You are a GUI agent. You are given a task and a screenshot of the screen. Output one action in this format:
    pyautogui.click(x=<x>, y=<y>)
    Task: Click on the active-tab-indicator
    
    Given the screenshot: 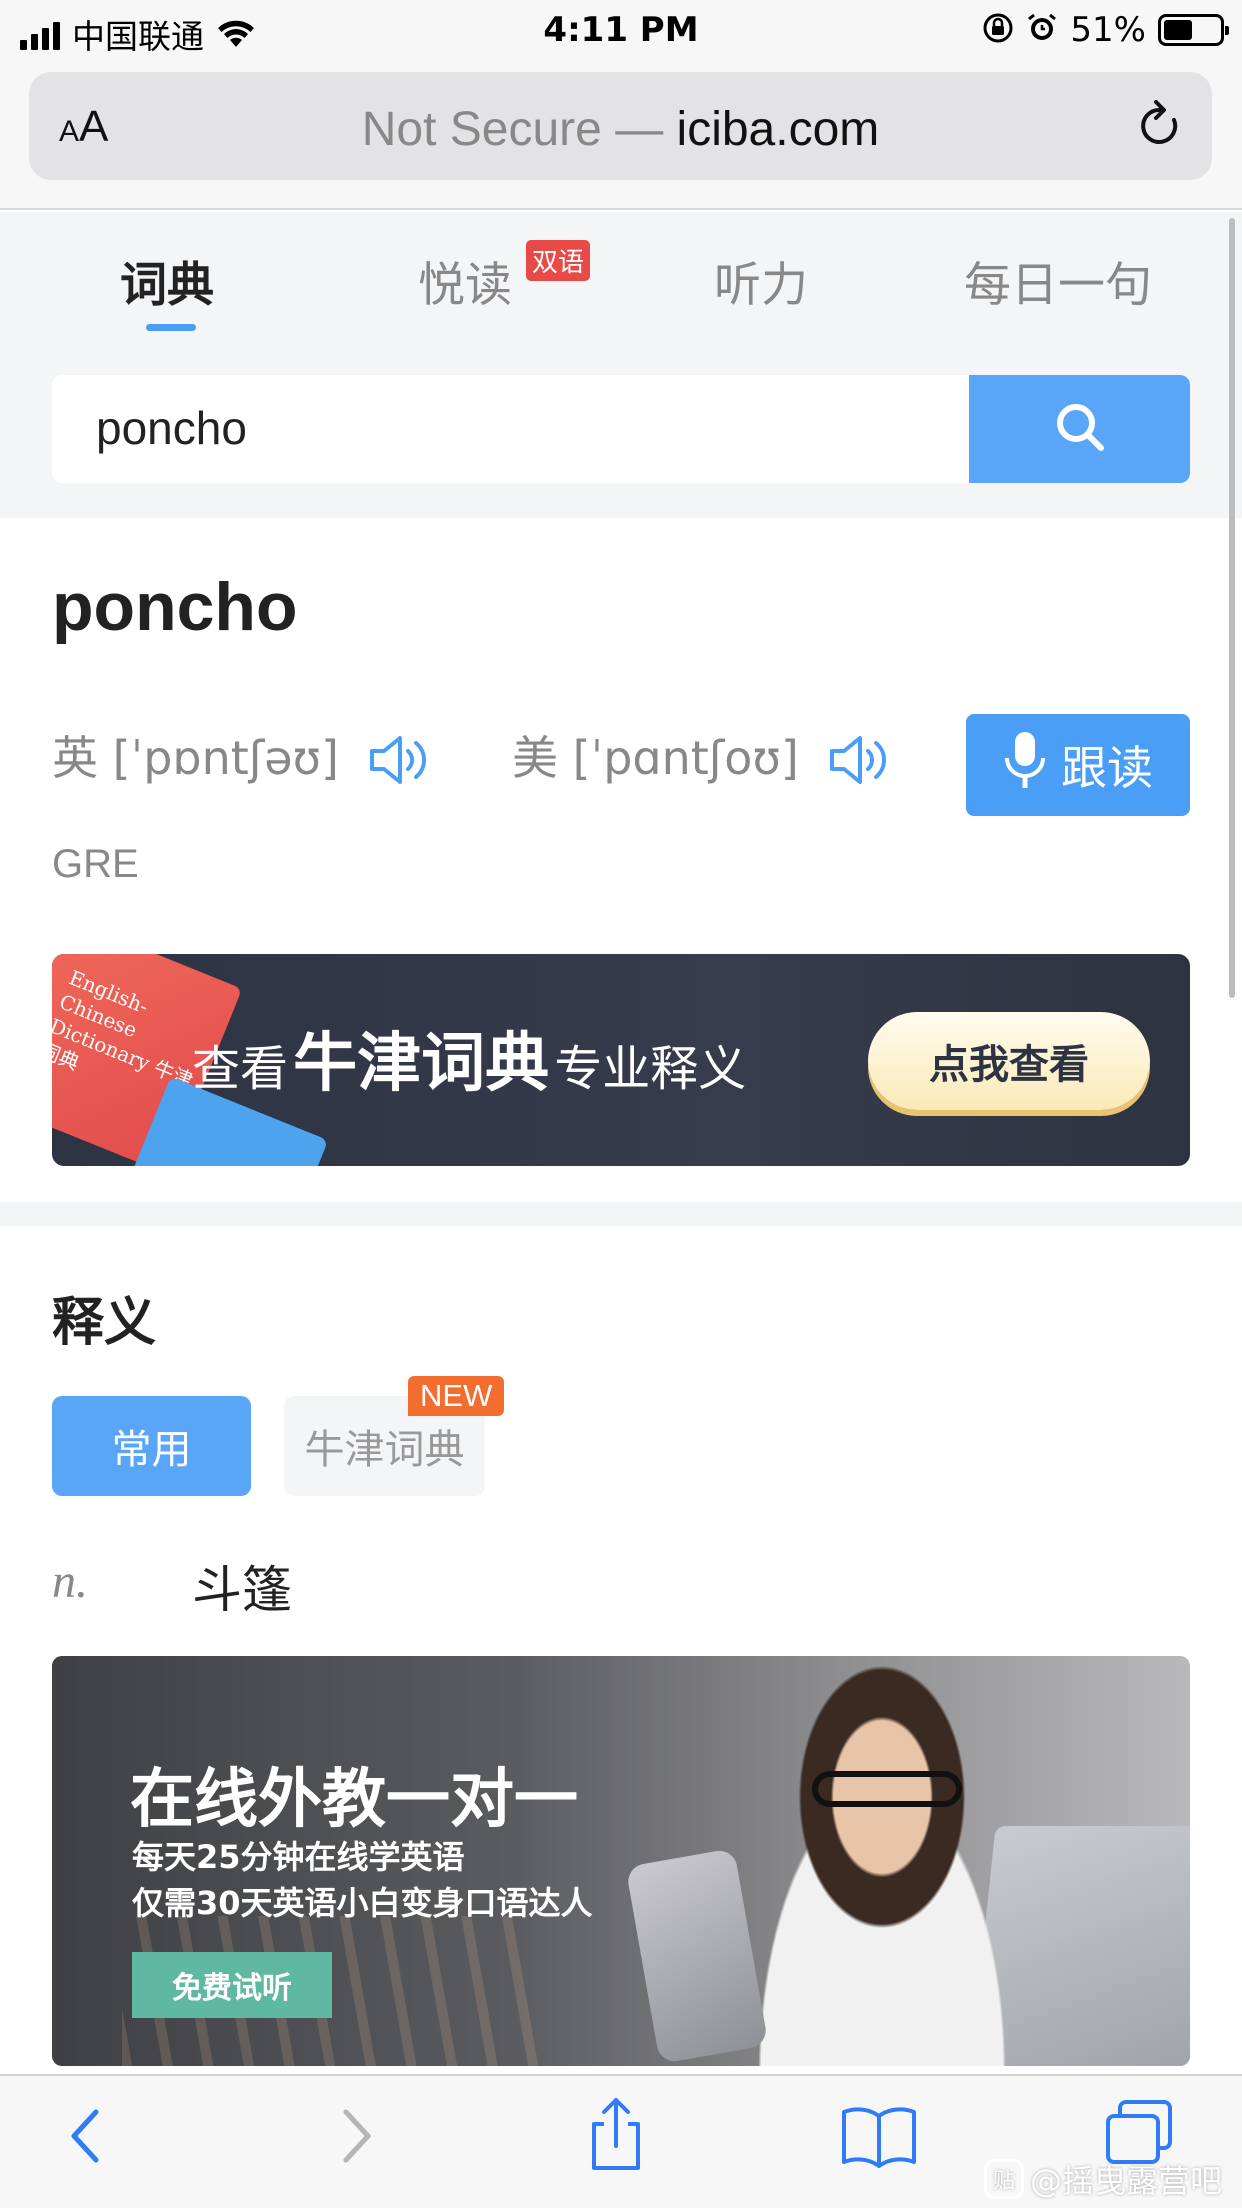 What is the action you would take?
    pyautogui.click(x=171, y=327)
    